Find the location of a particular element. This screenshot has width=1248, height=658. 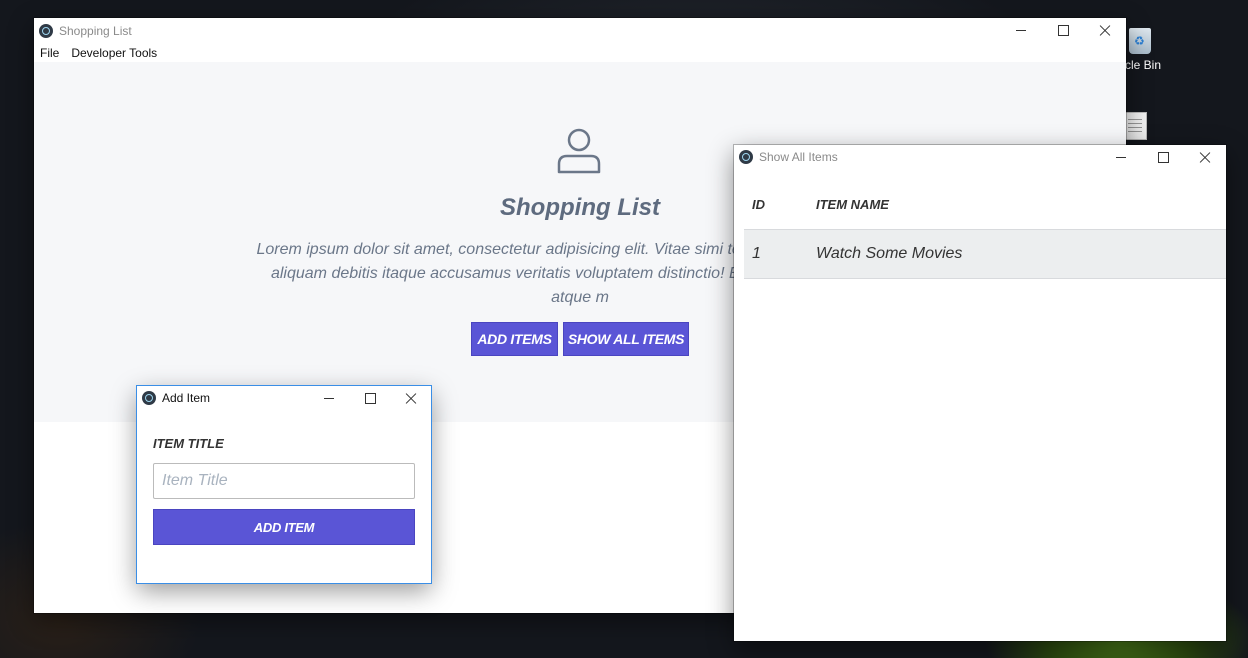

column-header-id: ID is located at coordinates (758, 204).